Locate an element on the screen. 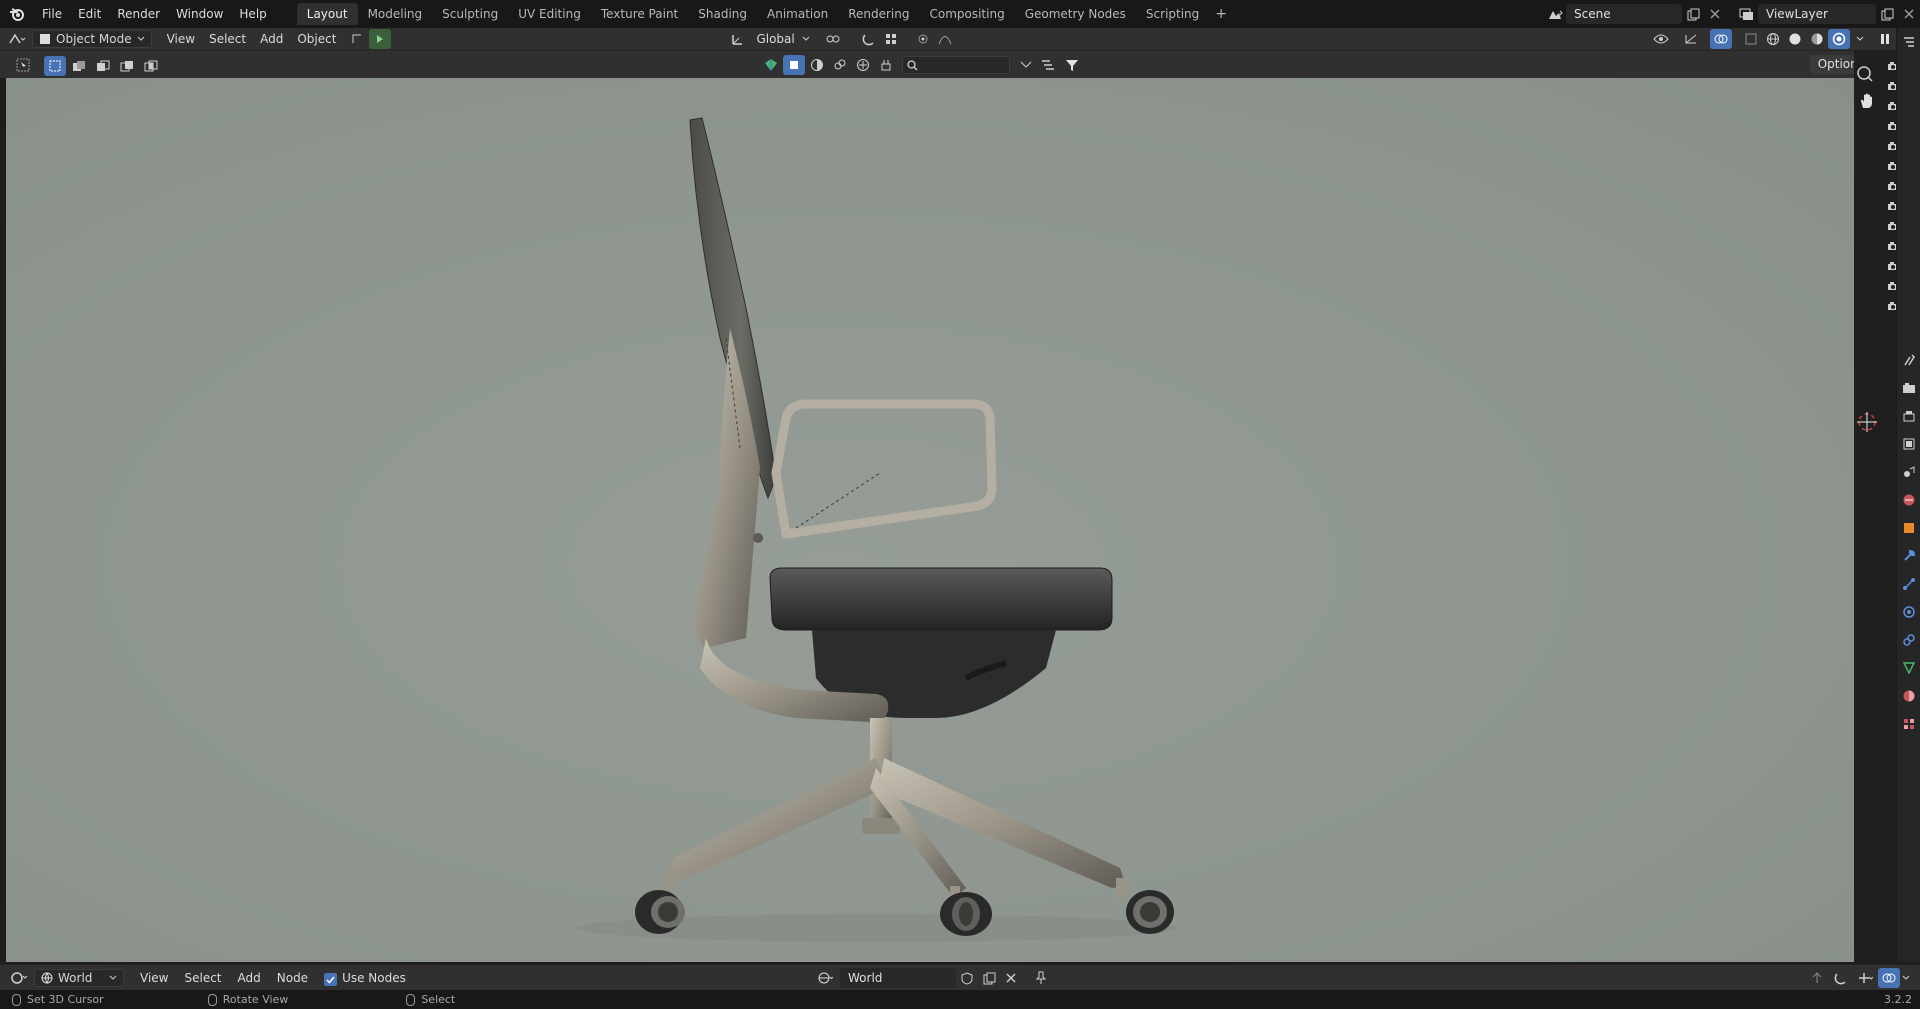 This screenshot has height=1009, width=1920. shader-type-dropdown: World is located at coordinates (79, 977).